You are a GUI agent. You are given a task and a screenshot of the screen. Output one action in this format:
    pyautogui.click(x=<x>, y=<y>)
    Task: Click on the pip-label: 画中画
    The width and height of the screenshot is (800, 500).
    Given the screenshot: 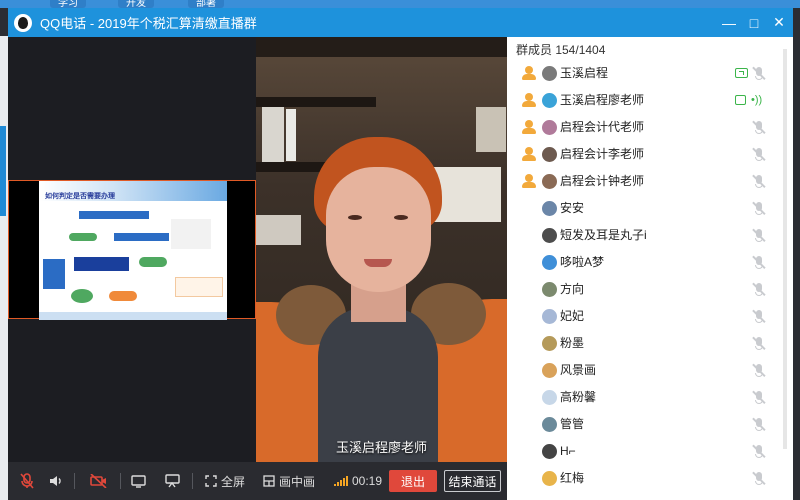 What is the action you would take?
    pyautogui.click(x=296, y=481)
    